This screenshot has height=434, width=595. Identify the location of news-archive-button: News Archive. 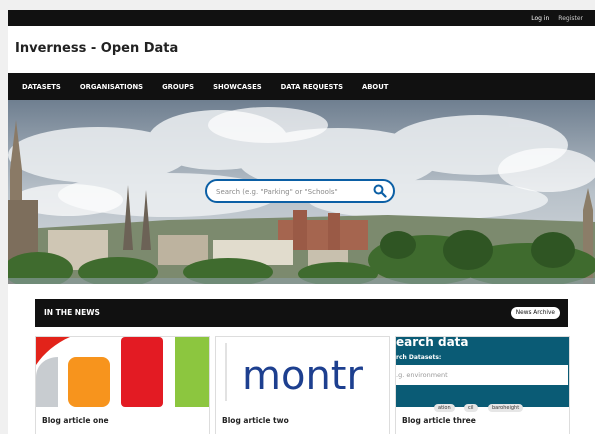
(535, 313).